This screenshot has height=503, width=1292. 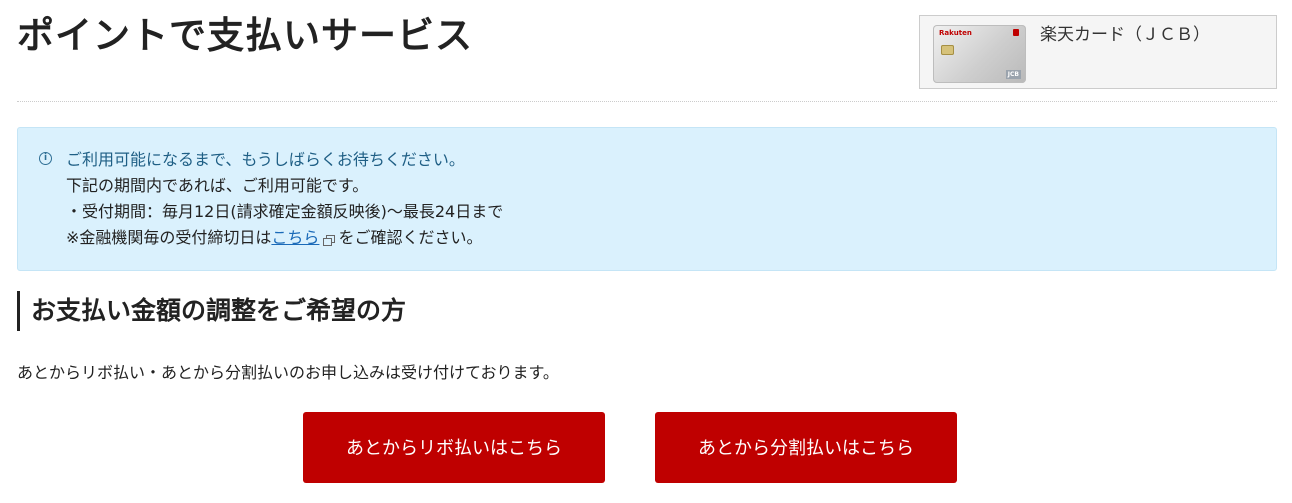 What do you see at coordinates (947, 50) in the screenshot?
I see `card-chip-icon` at bounding box center [947, 50].